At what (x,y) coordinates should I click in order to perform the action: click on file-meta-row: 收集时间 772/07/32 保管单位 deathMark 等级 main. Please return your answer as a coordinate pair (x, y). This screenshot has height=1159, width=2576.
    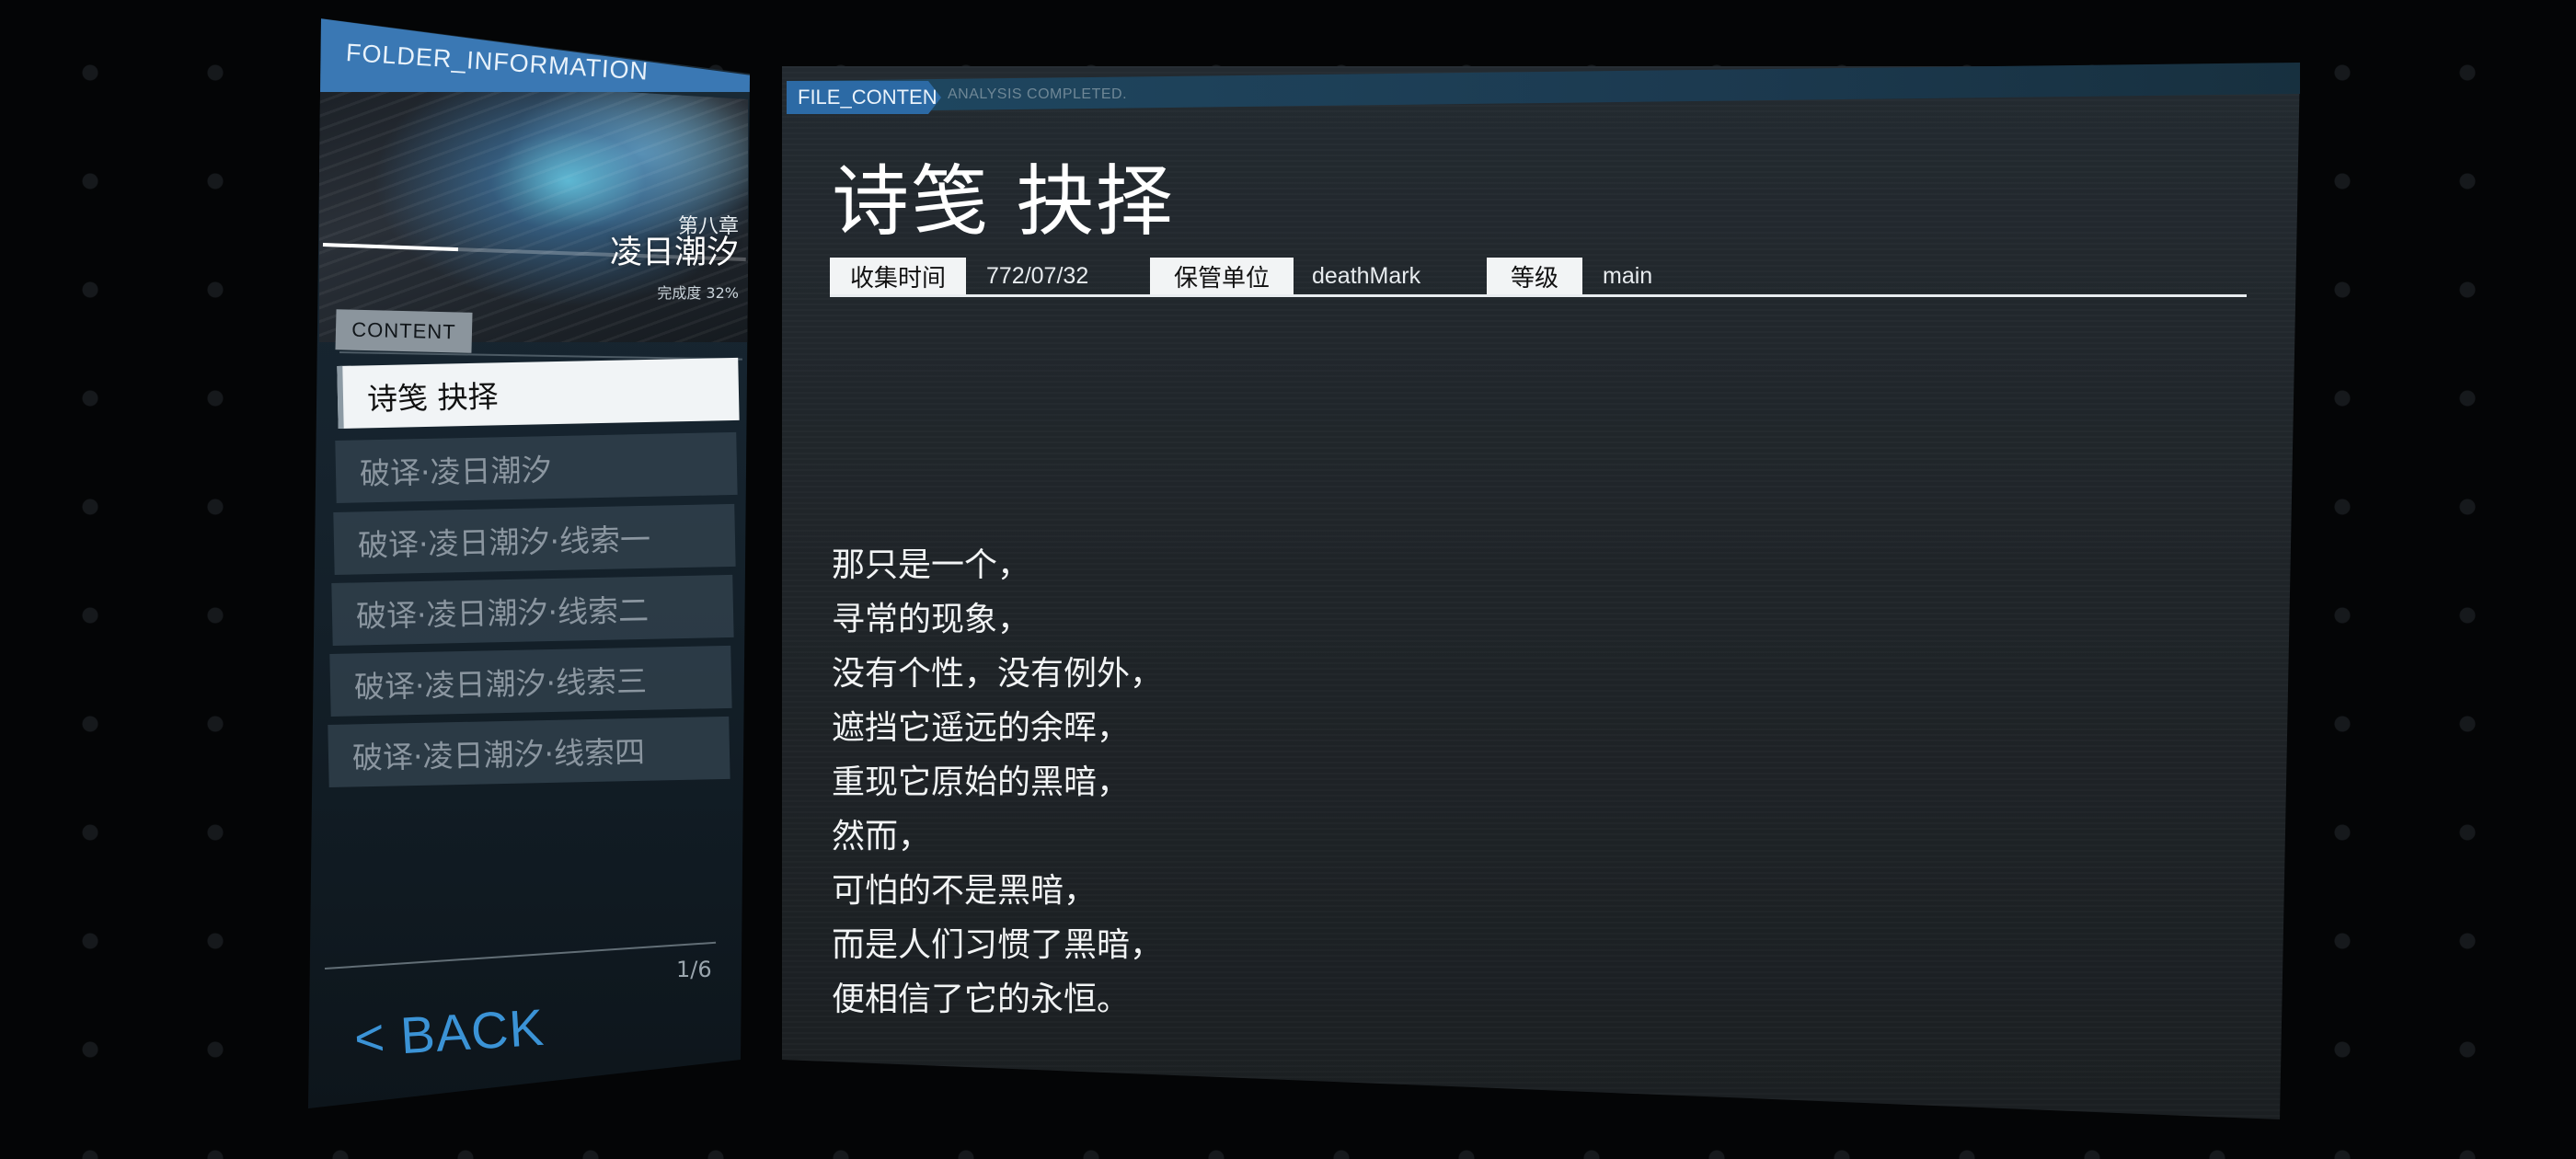
    Looking at the image, I should click on (1538, 277).